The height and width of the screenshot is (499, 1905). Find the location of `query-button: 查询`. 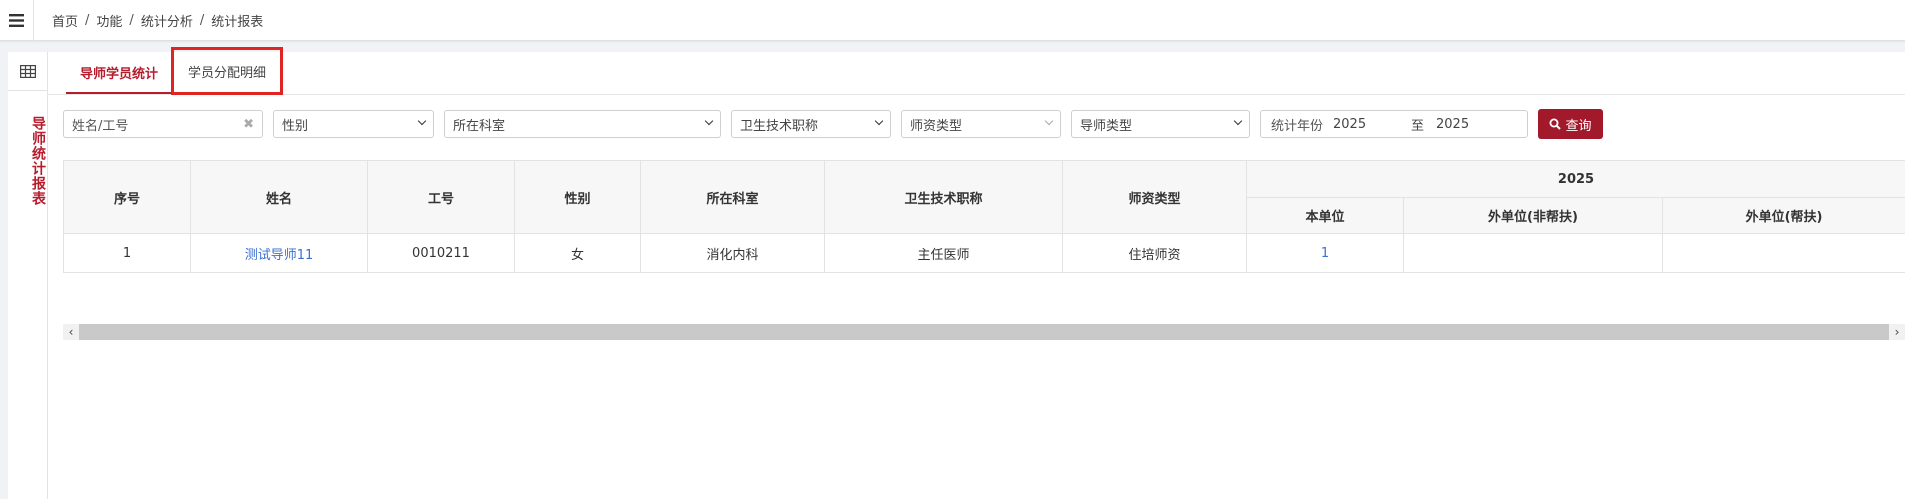

query-button: 查询 is located at coordinates (1570, 124).